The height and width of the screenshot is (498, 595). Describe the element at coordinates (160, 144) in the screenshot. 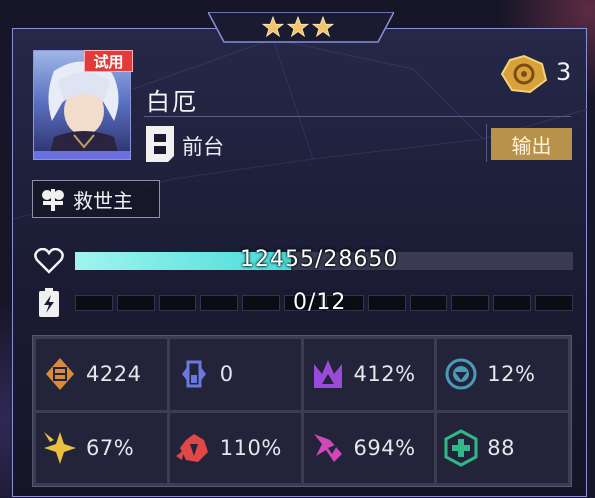

I see `position-icon` at that location.